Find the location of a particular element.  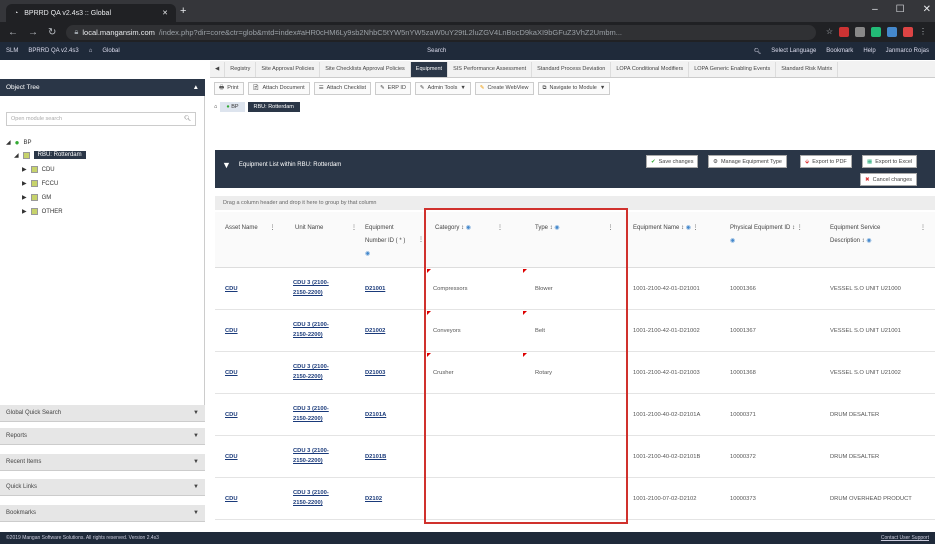

col-physical-equipment-id: Physical Equipment ID ↕ ⋮ ◉ is located at coordinates (775, 235).